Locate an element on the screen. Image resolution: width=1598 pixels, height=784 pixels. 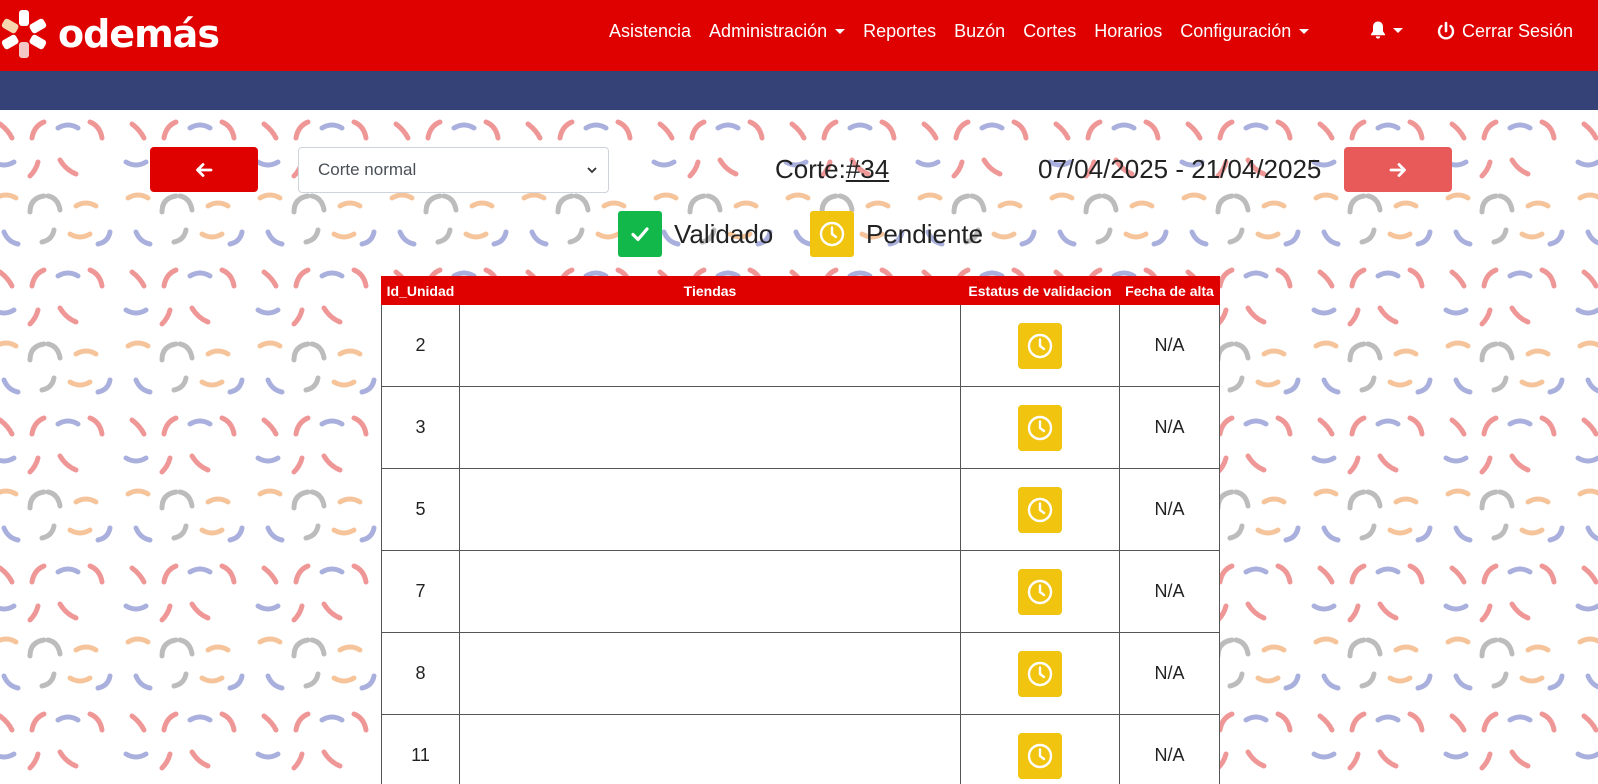
cell-id-unidad: 11 is located at coordinates (420, 749).